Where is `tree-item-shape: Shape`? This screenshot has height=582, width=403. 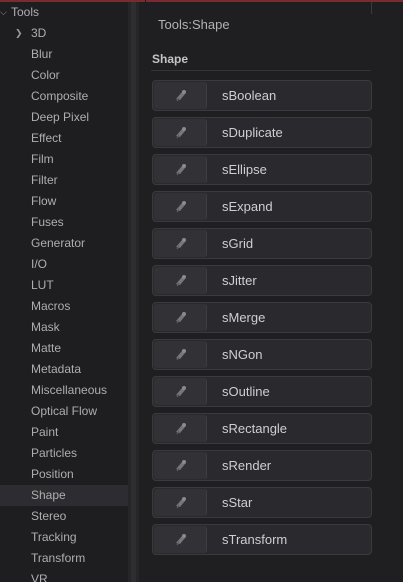
tree-item-shape: Shape is located at coordinates (64, 495).